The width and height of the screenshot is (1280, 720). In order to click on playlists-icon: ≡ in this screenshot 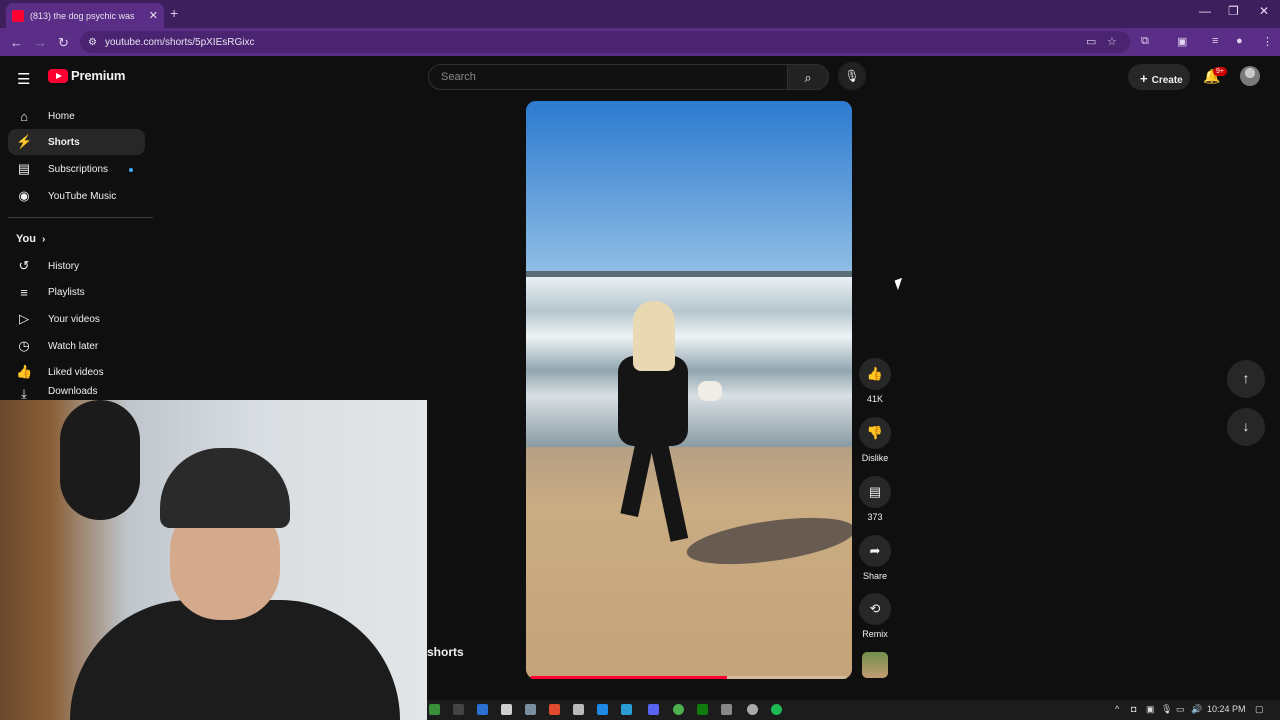, I will do `click(24, 292)`.